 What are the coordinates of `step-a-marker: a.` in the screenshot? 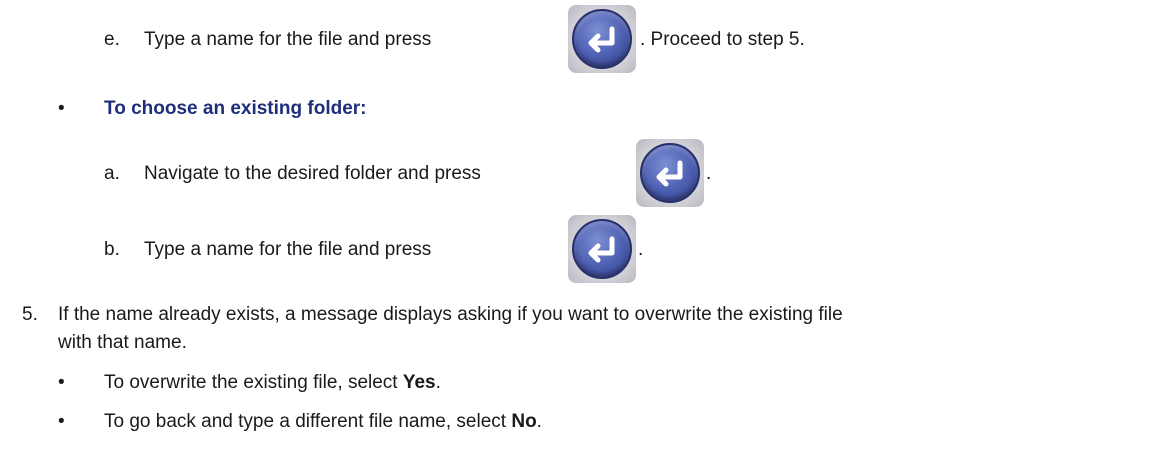 It's located at (112, 173).